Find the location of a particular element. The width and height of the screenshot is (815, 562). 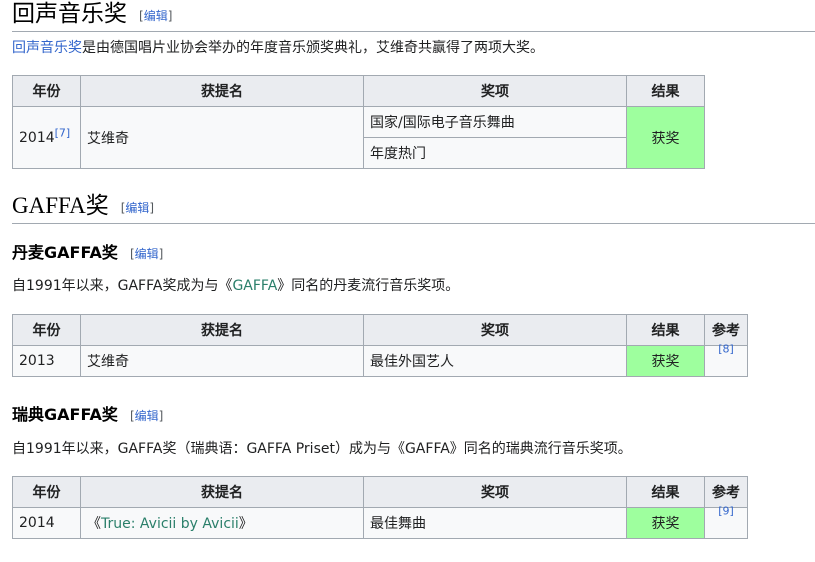

table-header-row: 年份 获提名 奖项 结果 is located at coordinates (358, 91).